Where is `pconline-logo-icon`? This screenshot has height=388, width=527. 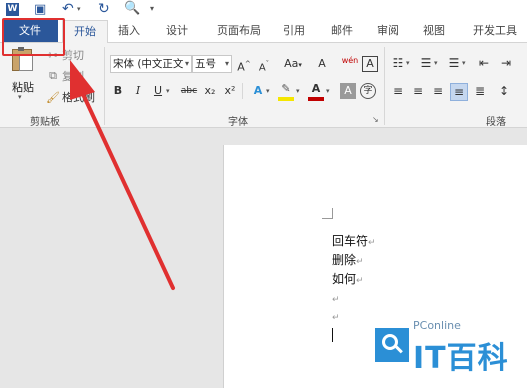
pconline-logo-icon is located at coordinates (392, 345).